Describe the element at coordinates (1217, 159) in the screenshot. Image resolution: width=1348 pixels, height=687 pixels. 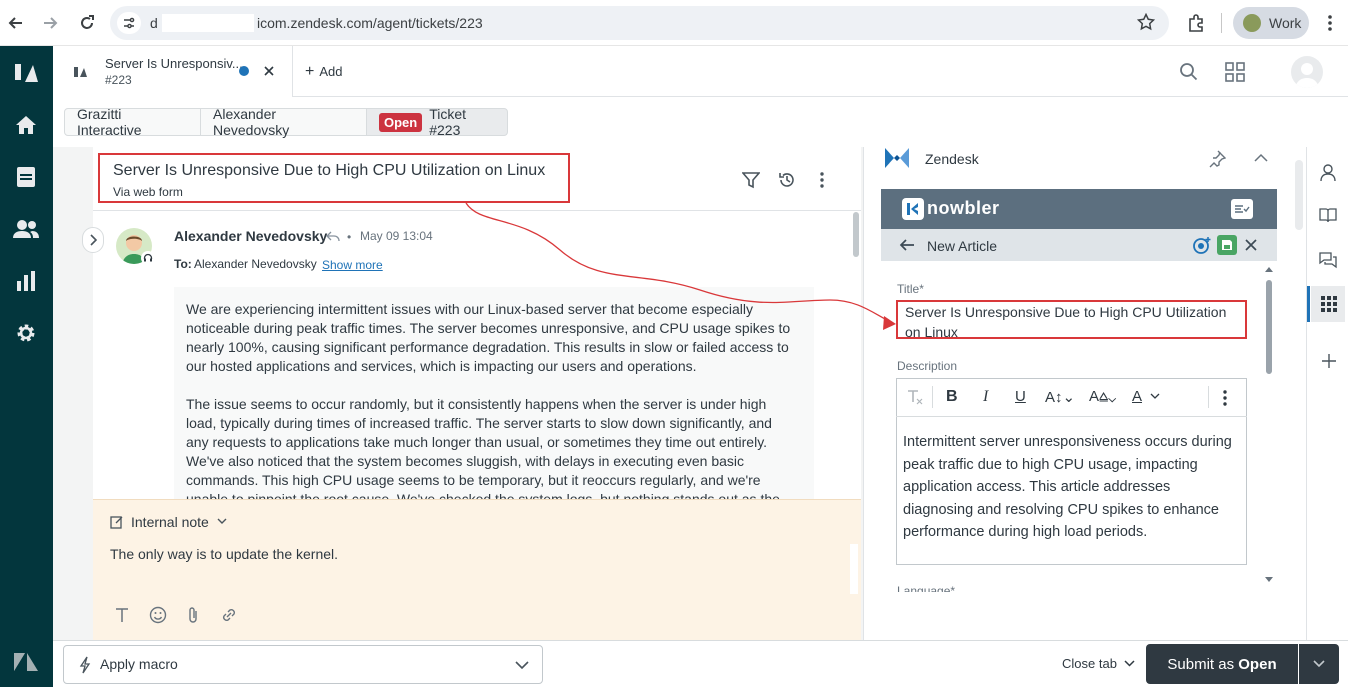
I see `pin-icon` at that location.